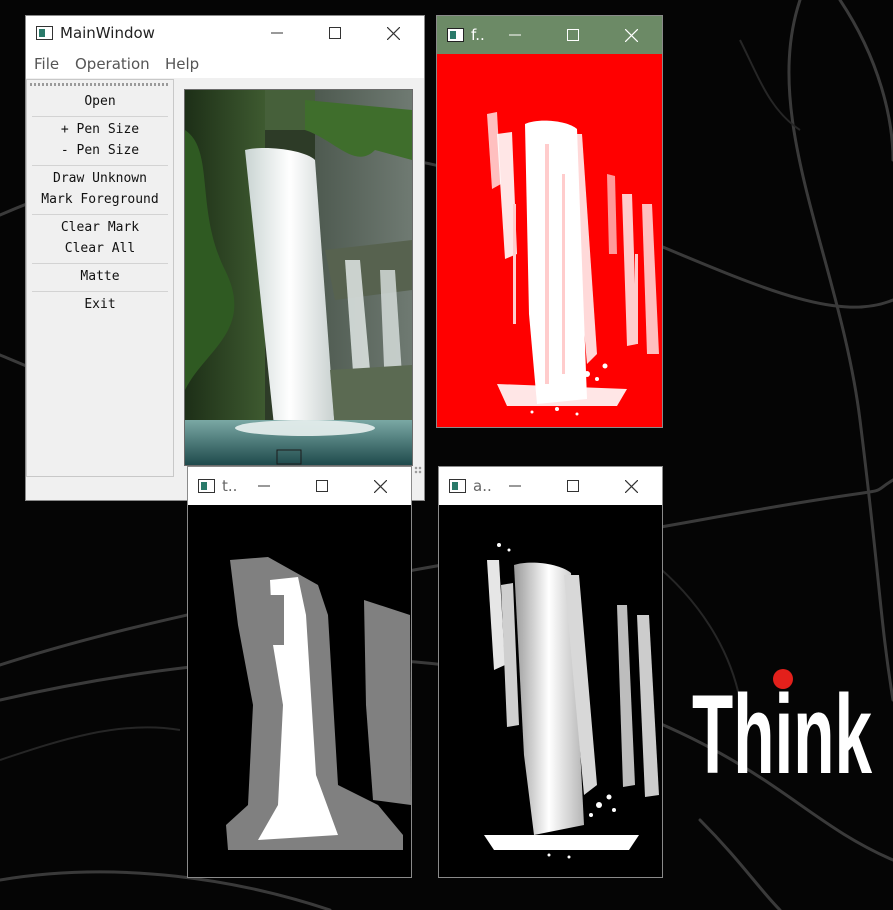 This screenshot has width=893, height=910. What do you see at coordinates (100, 150) in the screenshot?
I see `pen-size-down-button: - Pen Size` at bounding box center [100, 150].